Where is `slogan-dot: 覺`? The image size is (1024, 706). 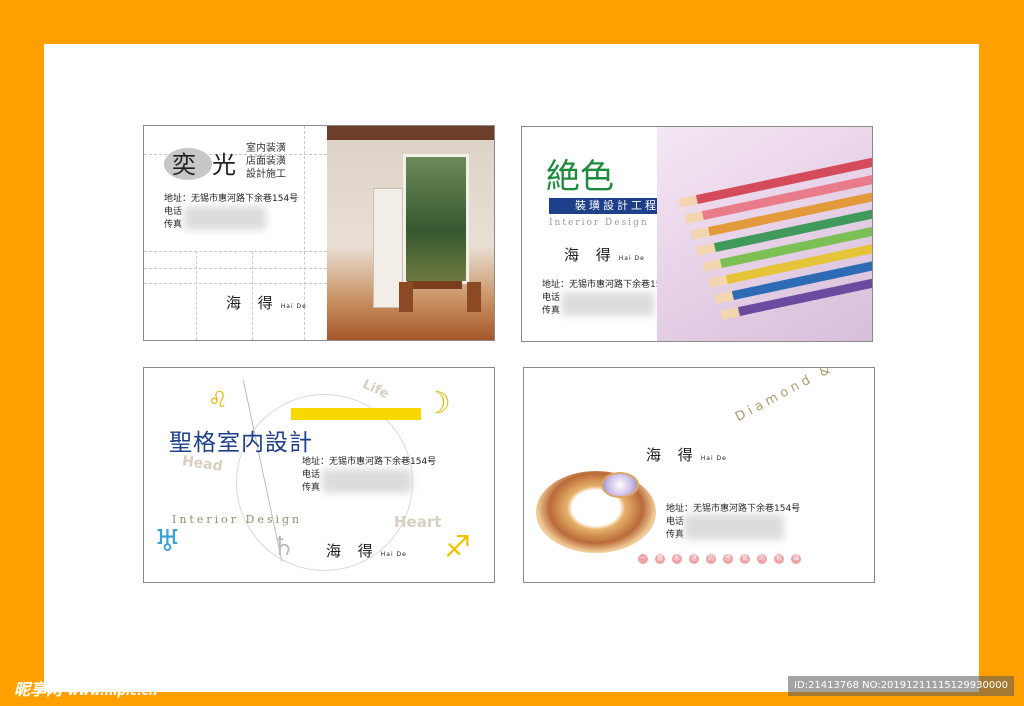 slogan-dot: 覺 is located at coordinates (745, 559).